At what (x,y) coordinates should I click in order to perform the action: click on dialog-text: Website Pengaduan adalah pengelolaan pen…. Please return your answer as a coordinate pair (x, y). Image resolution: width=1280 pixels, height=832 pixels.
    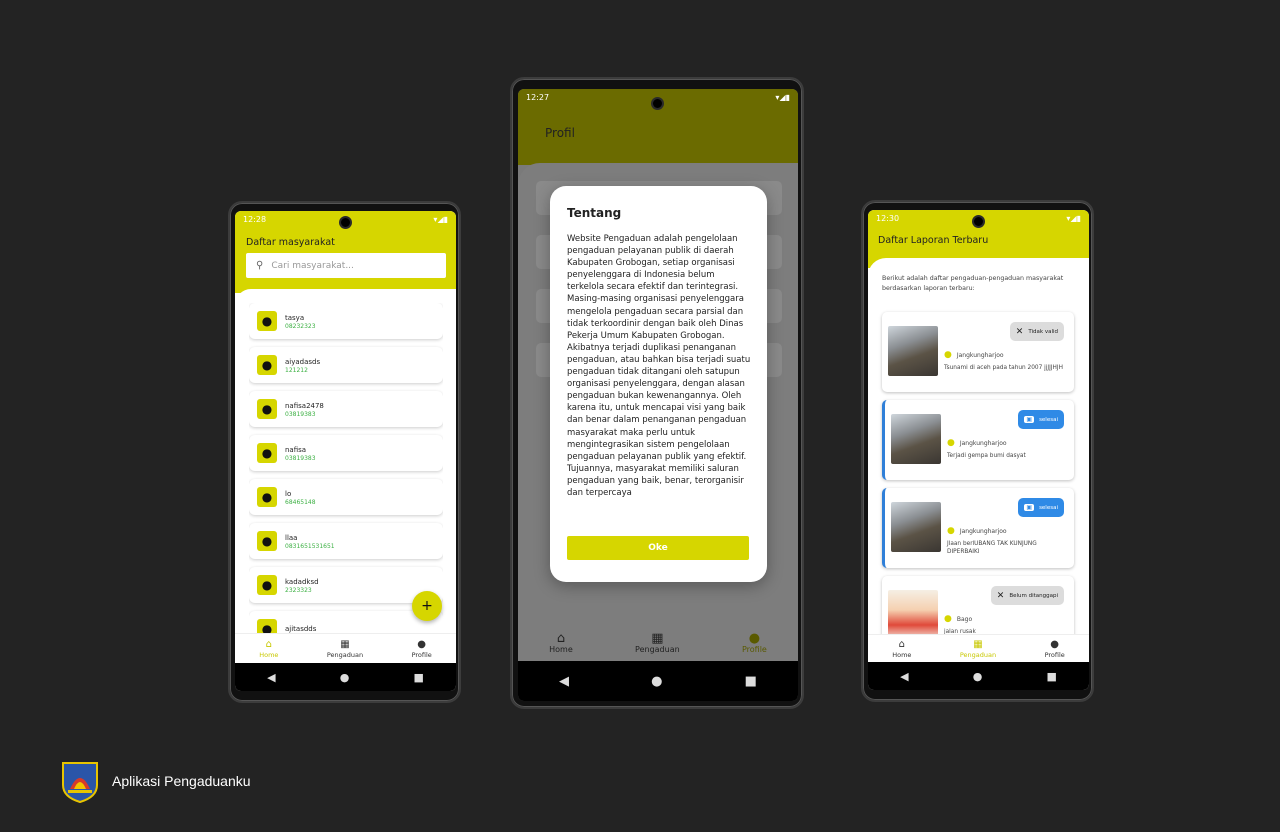
    Looking at the image, I should click on (659, 366).